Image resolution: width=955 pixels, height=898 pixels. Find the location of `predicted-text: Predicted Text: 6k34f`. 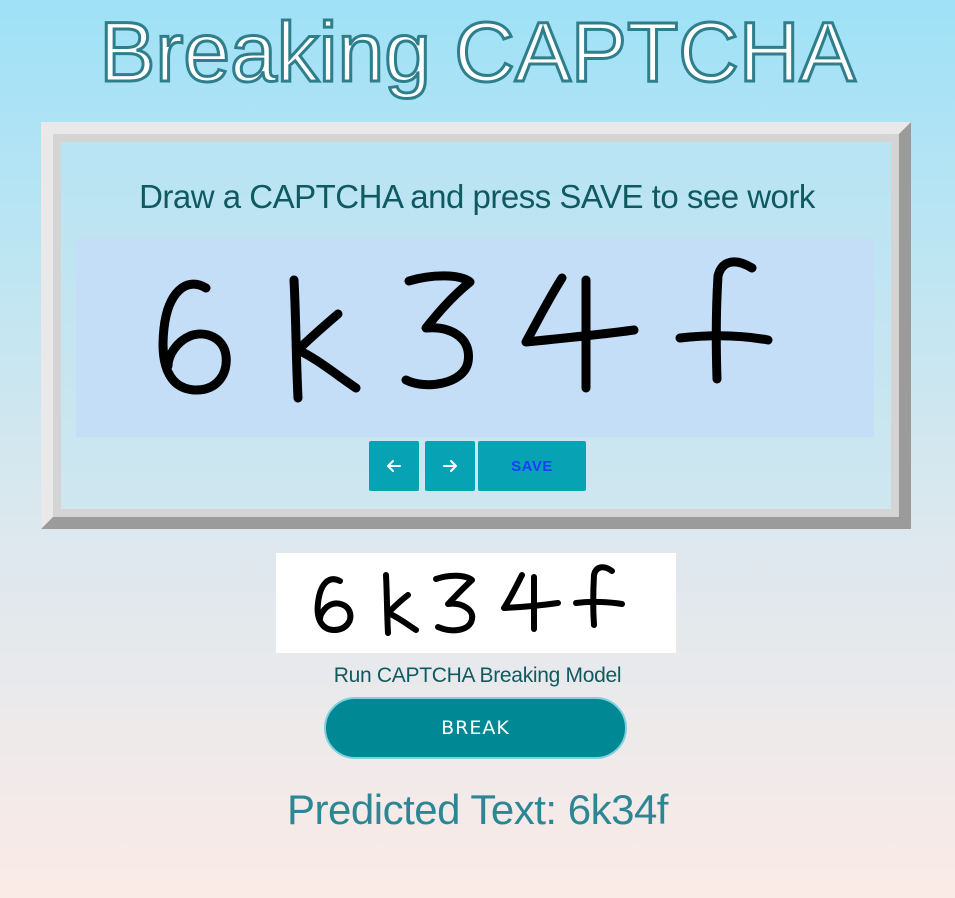

predicted-text: Predicted Text: 6k34f is located at coordinates (477, 809).